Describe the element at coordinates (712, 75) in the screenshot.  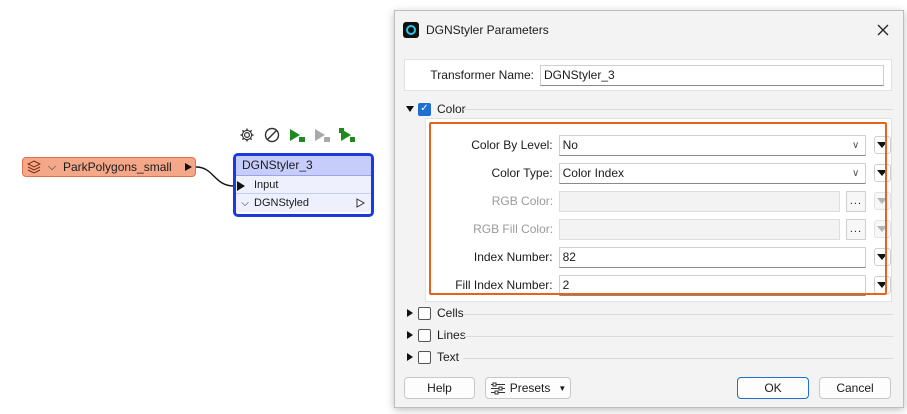
I see `transformer-name-input: DGNStyler_3` at that location.